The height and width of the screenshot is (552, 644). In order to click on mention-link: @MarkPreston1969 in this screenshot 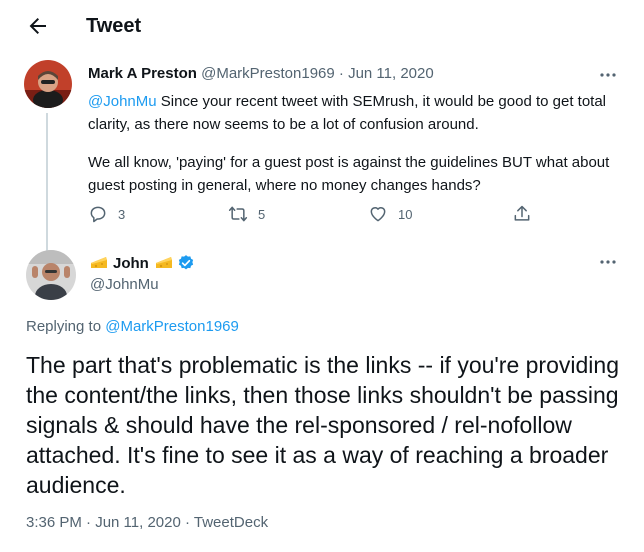, I will do `click(172, 326)`.